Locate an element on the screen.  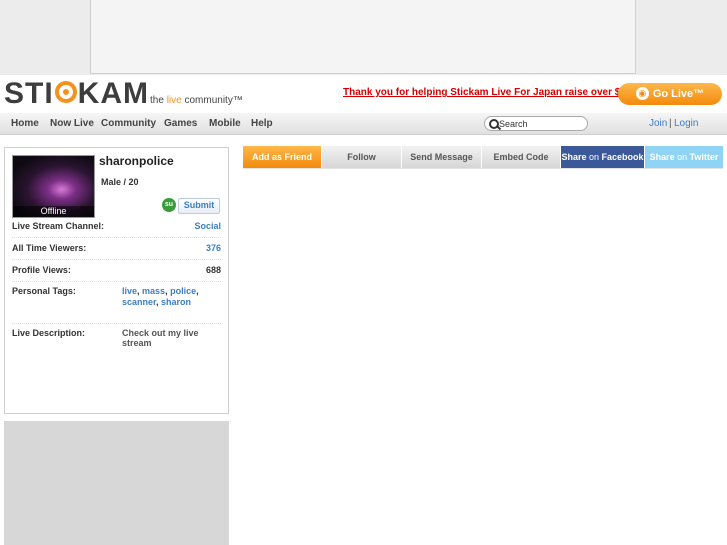
share-facebook-button: Share on Facebook is located at coordinates (602, 157).